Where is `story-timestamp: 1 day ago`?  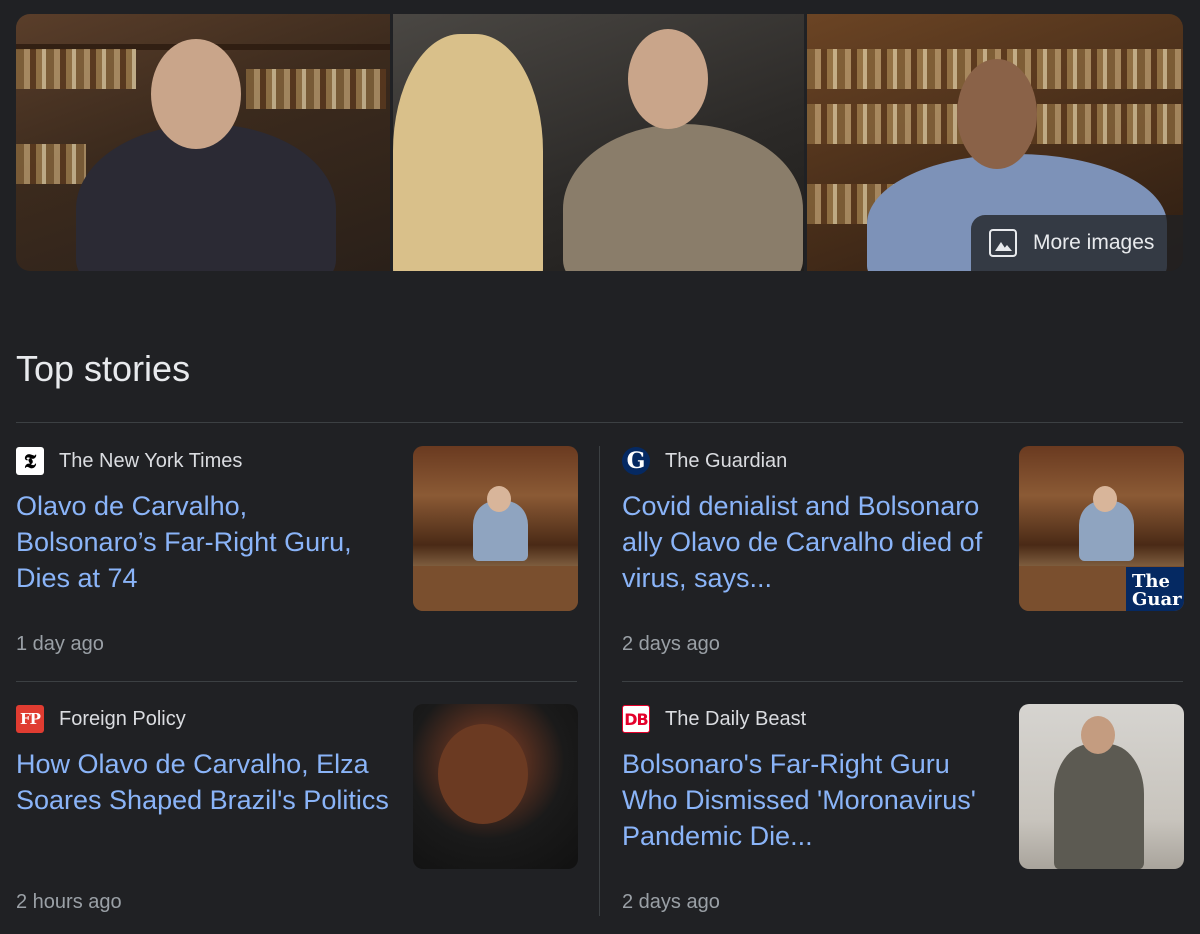 story-timestamp: 1 day ago is located at coordinates (60, 644).